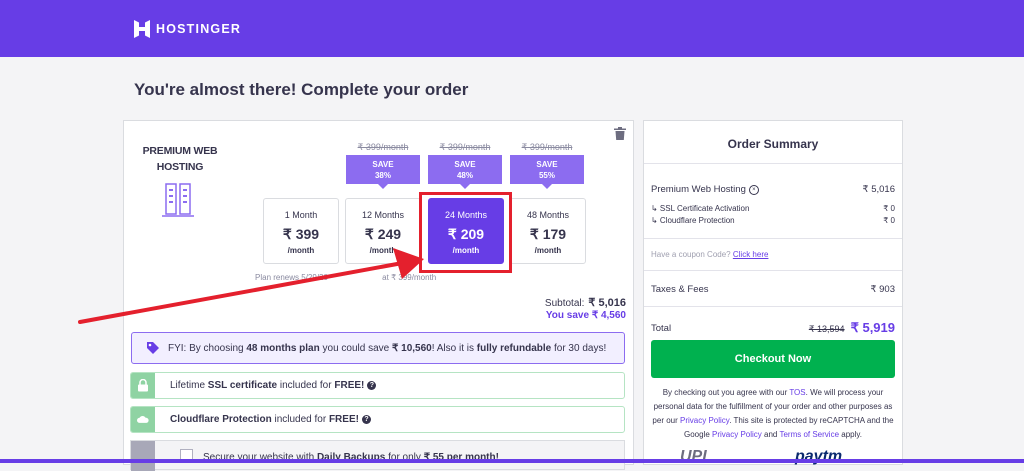 The width and height of the screenshot is (1024, 471). Describe the element at coordinates (773, 220) in the screenshot. I see `summary-sub-cloudflare: ↳ Cloudflare Protection ₹ 0` at that location.